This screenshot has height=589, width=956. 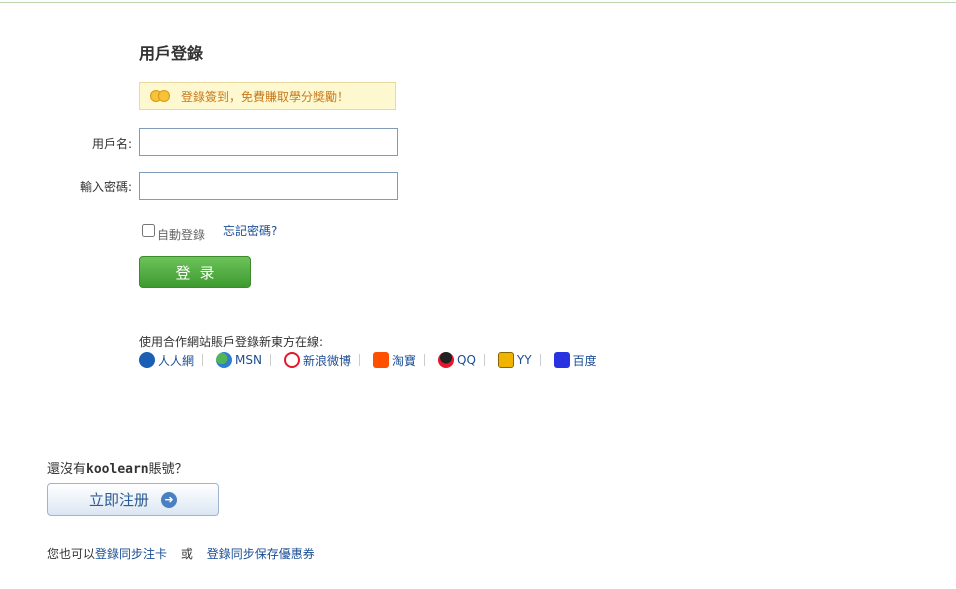 What do you see at coordinates (168, 469) in the screenshot?
I see `question-suffix: 賬號？` at bounding box center [168, 469].